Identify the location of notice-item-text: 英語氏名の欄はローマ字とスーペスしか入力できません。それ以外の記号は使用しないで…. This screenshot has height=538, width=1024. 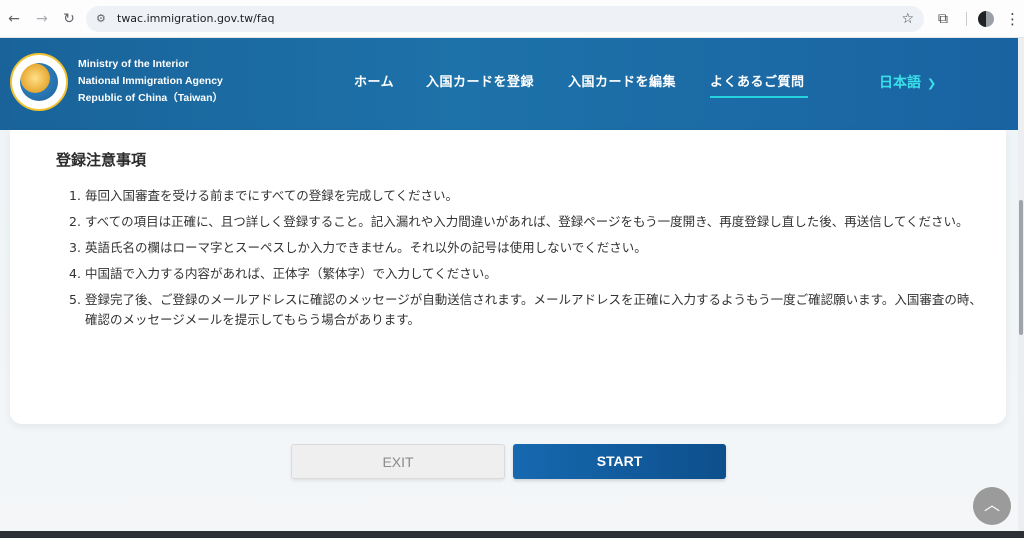
(366, 247).